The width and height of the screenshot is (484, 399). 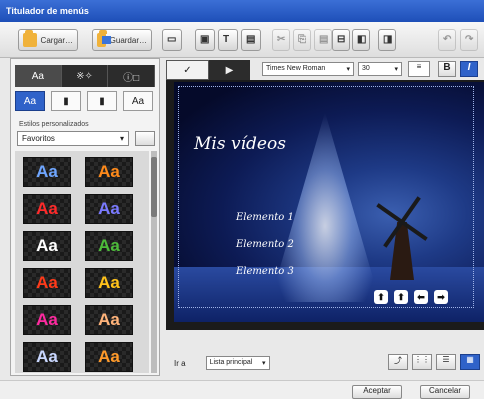 I want to click on save-folder-icon, so click(x=104, y=38).